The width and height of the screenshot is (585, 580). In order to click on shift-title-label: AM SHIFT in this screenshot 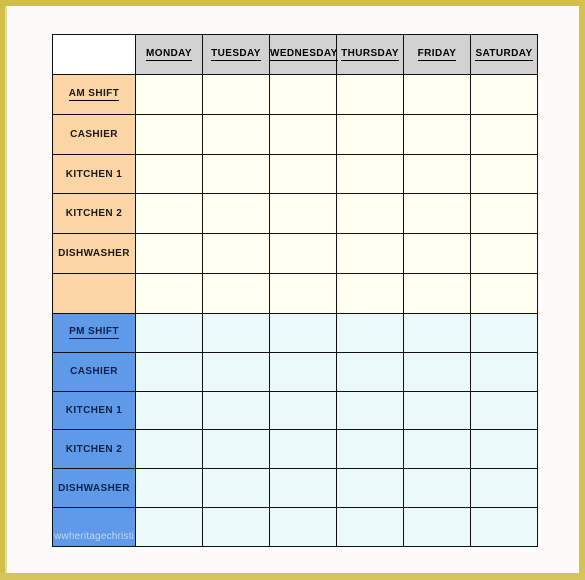, I will do `click(94, 94)`.